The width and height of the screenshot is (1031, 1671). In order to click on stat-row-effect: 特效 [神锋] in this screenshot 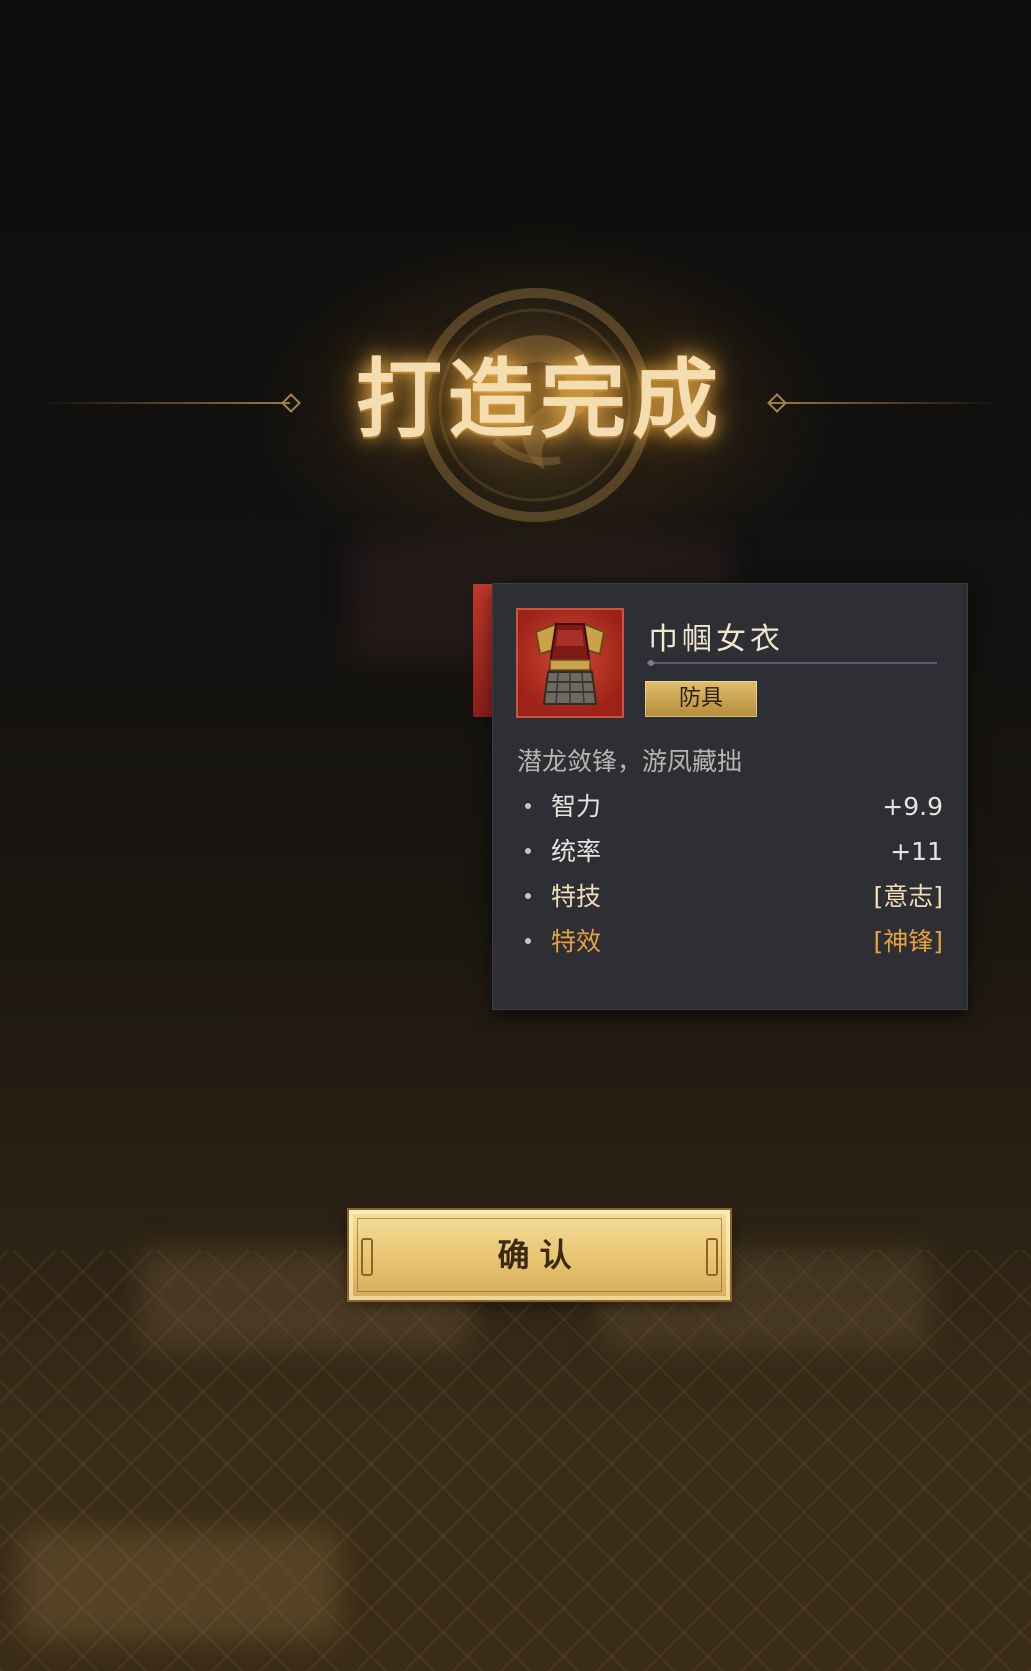, I will do `click(734, 942)`.